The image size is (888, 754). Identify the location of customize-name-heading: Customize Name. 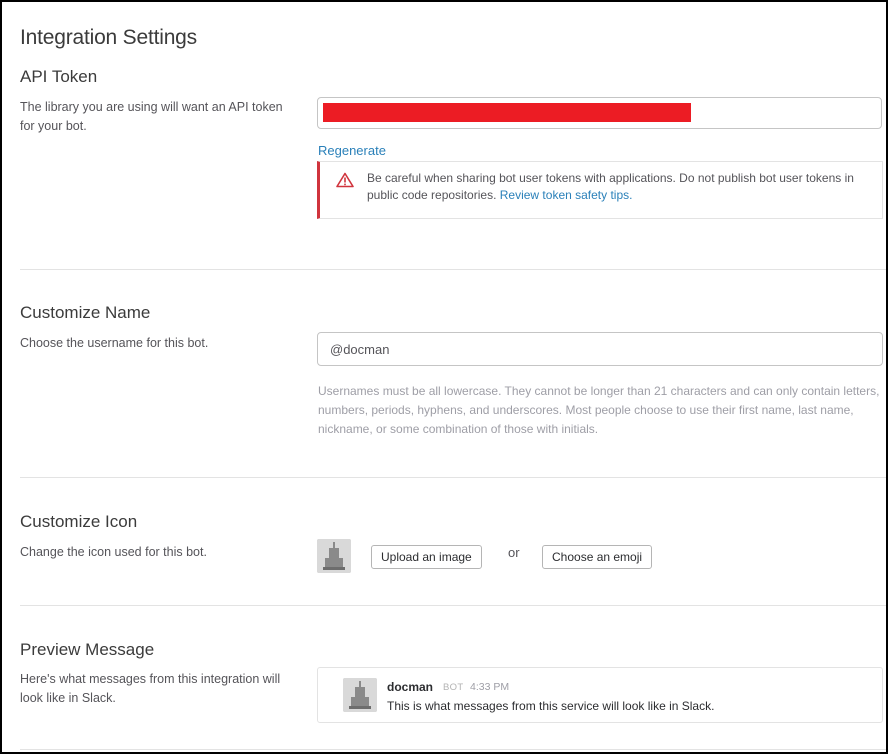
(85, 312).